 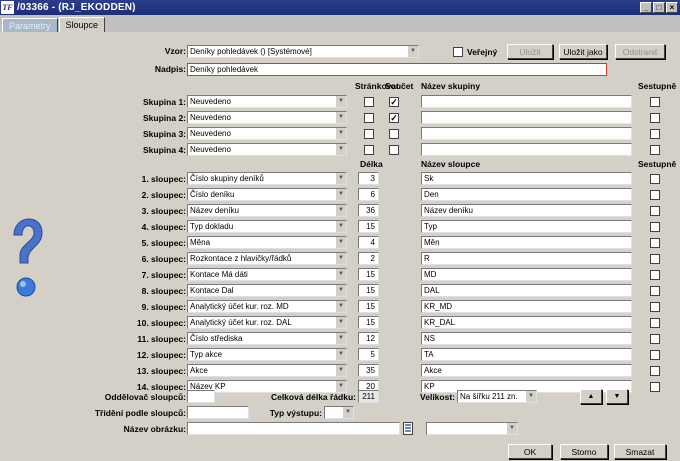 I want to click on column-name-input: Název deníku, so click(x=526, y=210).